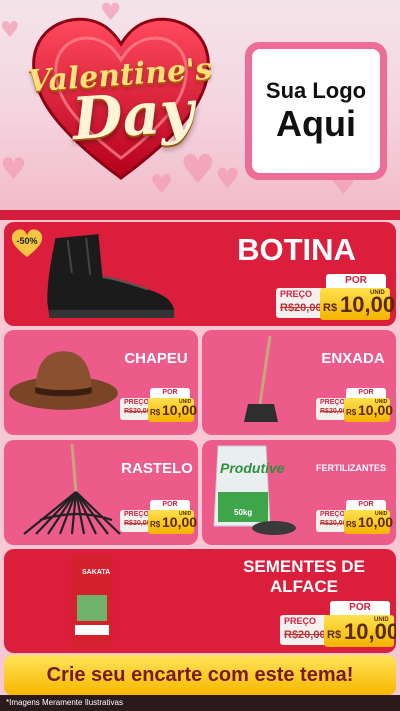  I want to click on pack-brand: SAKATA, so click(96, 572).